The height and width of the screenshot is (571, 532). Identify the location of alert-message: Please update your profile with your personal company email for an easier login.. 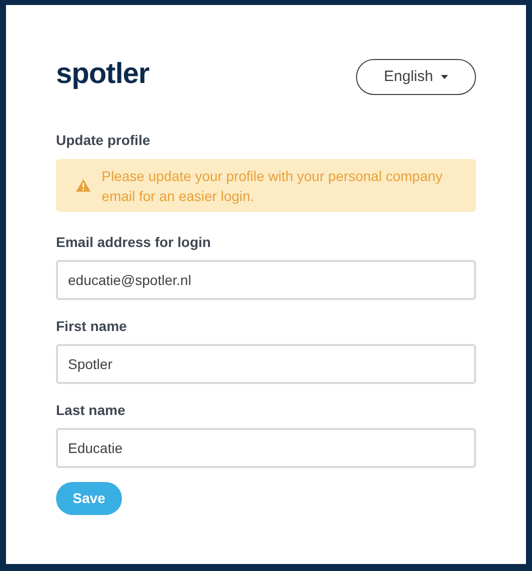
(273, 186).